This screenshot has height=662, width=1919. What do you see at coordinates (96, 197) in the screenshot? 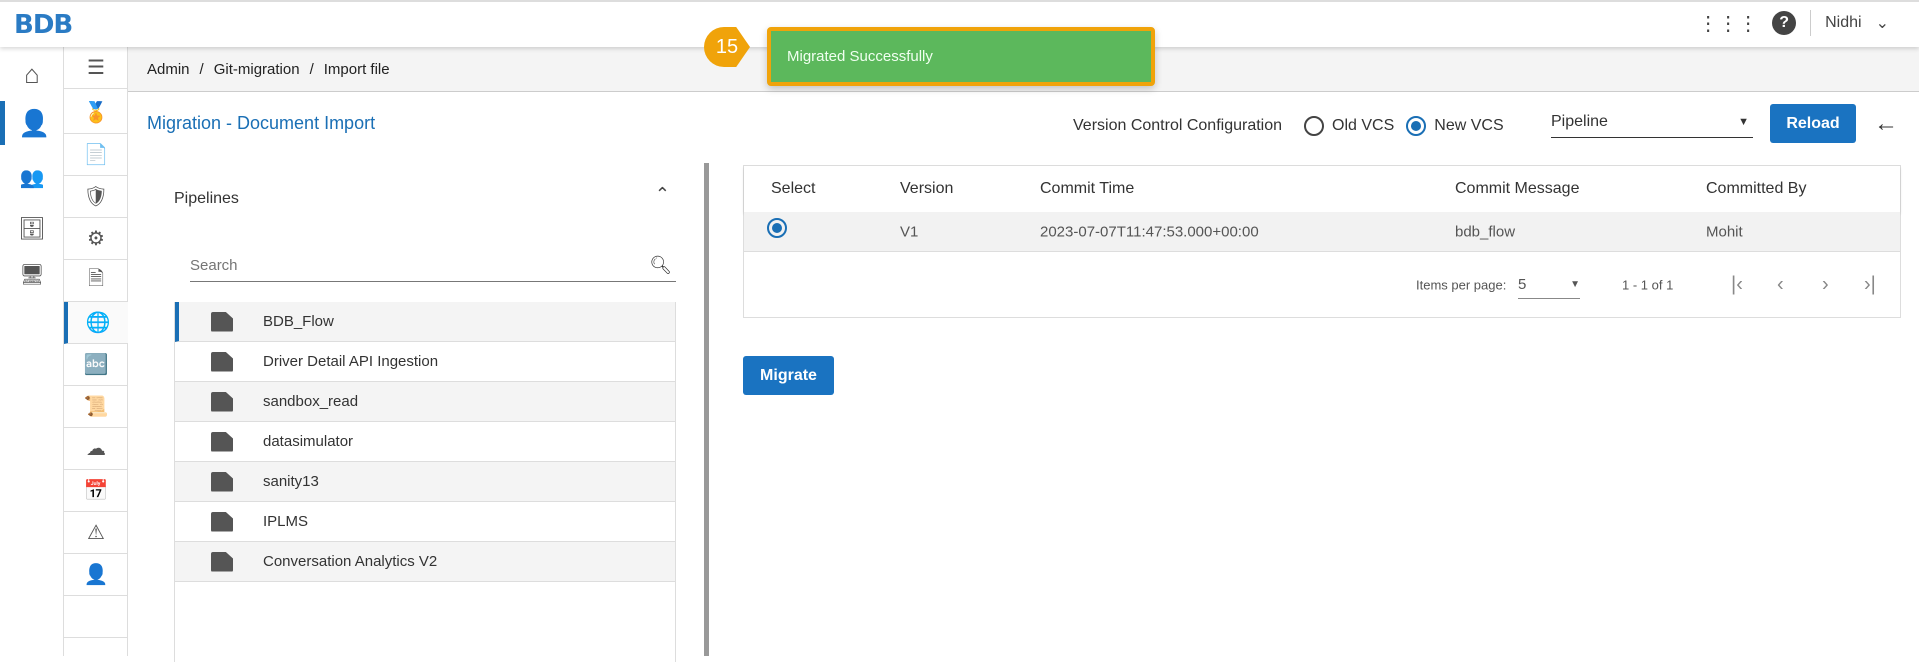
I see `shield-lock-icon: 🛡` at bounding box center [96, 197].